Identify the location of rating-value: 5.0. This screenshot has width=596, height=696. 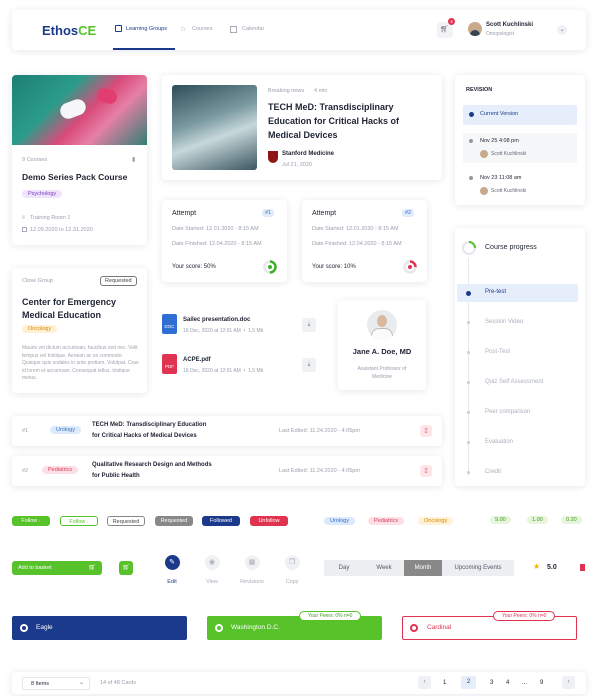
(552, 567).